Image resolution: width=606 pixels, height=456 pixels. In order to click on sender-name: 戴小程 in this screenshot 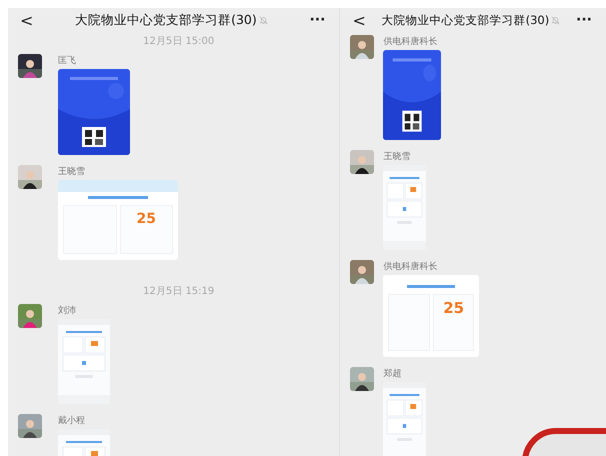, I will do `click(72, 420)`.